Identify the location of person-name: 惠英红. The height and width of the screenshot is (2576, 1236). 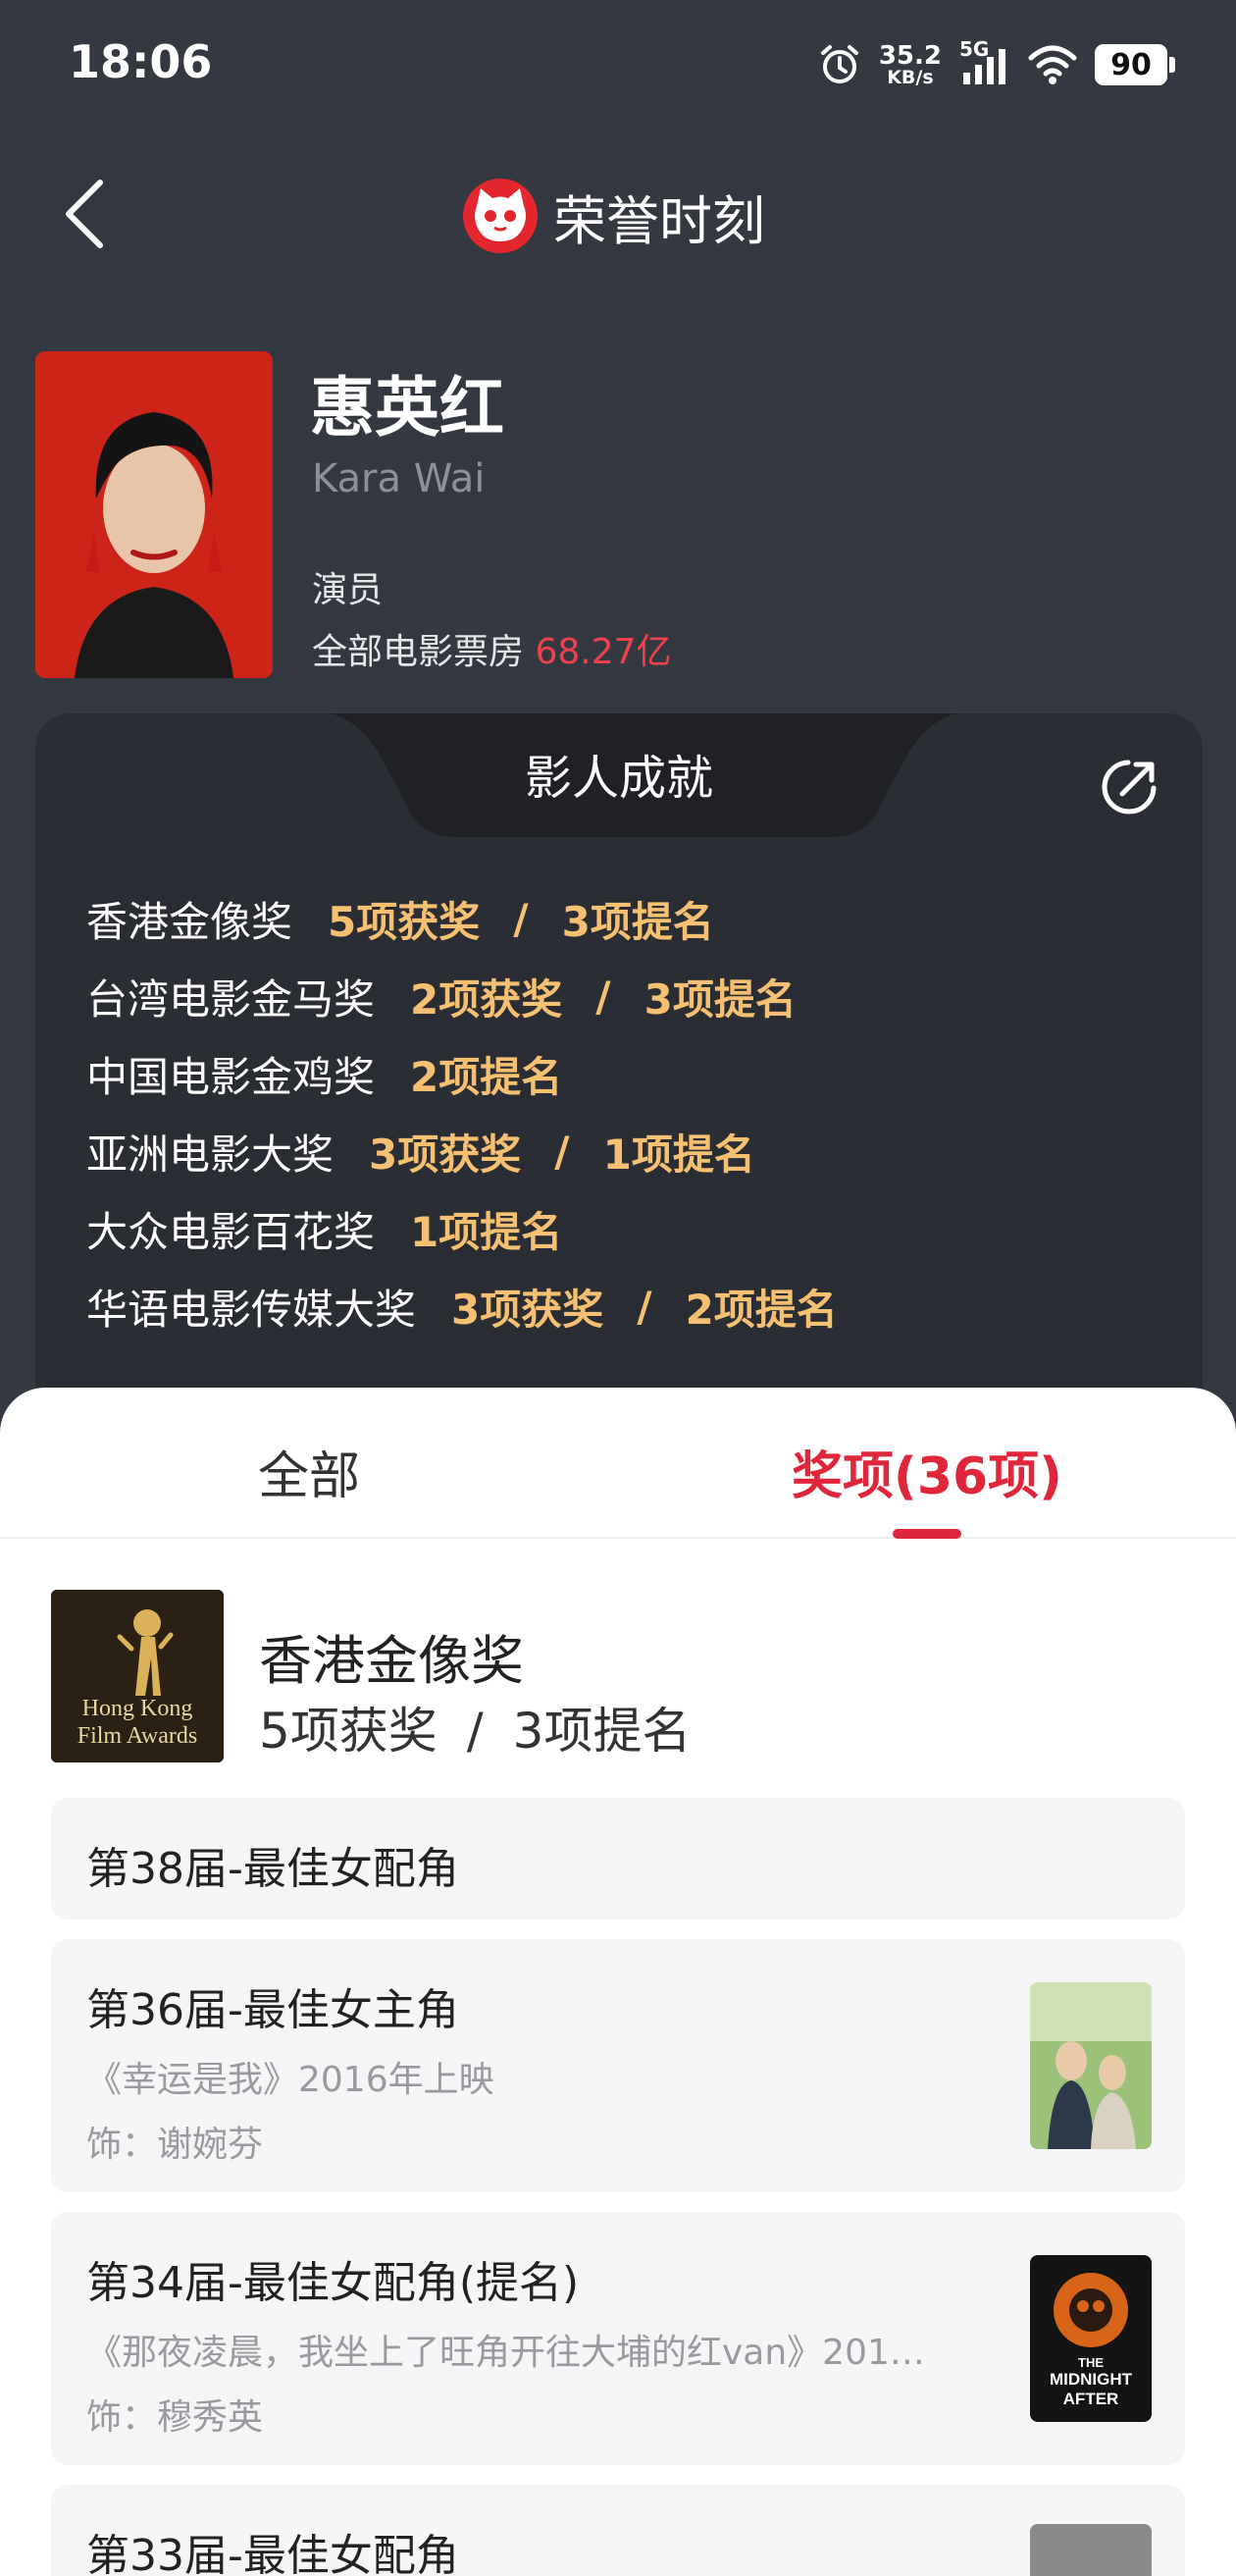
(407, 408).